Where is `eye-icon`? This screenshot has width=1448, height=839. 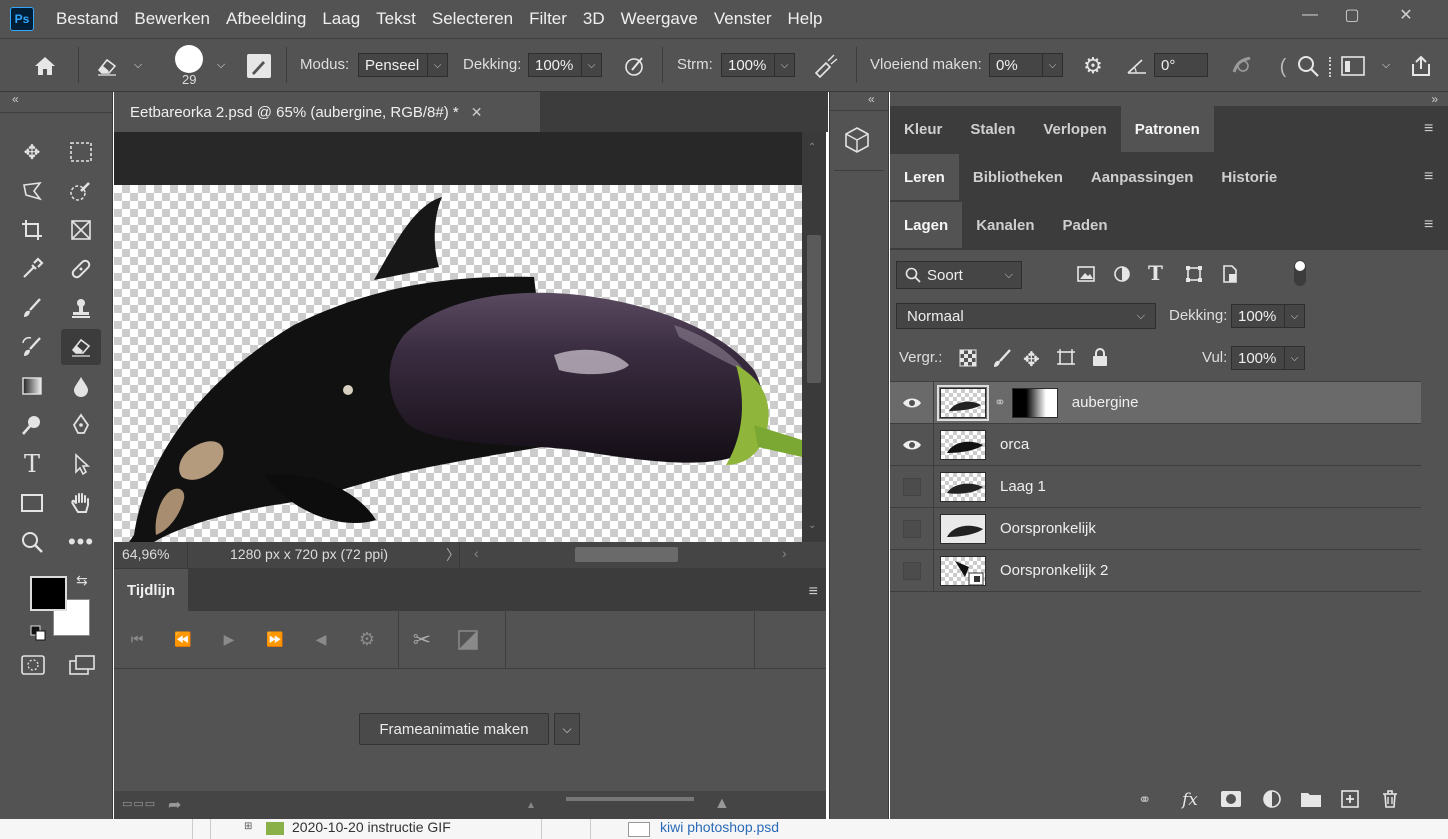
eye-icon is located at coordinates (912, 444).